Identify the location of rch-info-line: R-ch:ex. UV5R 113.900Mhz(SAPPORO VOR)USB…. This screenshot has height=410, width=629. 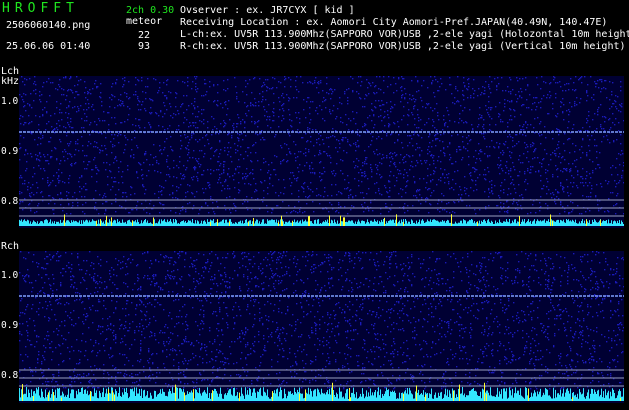
(403, 46).